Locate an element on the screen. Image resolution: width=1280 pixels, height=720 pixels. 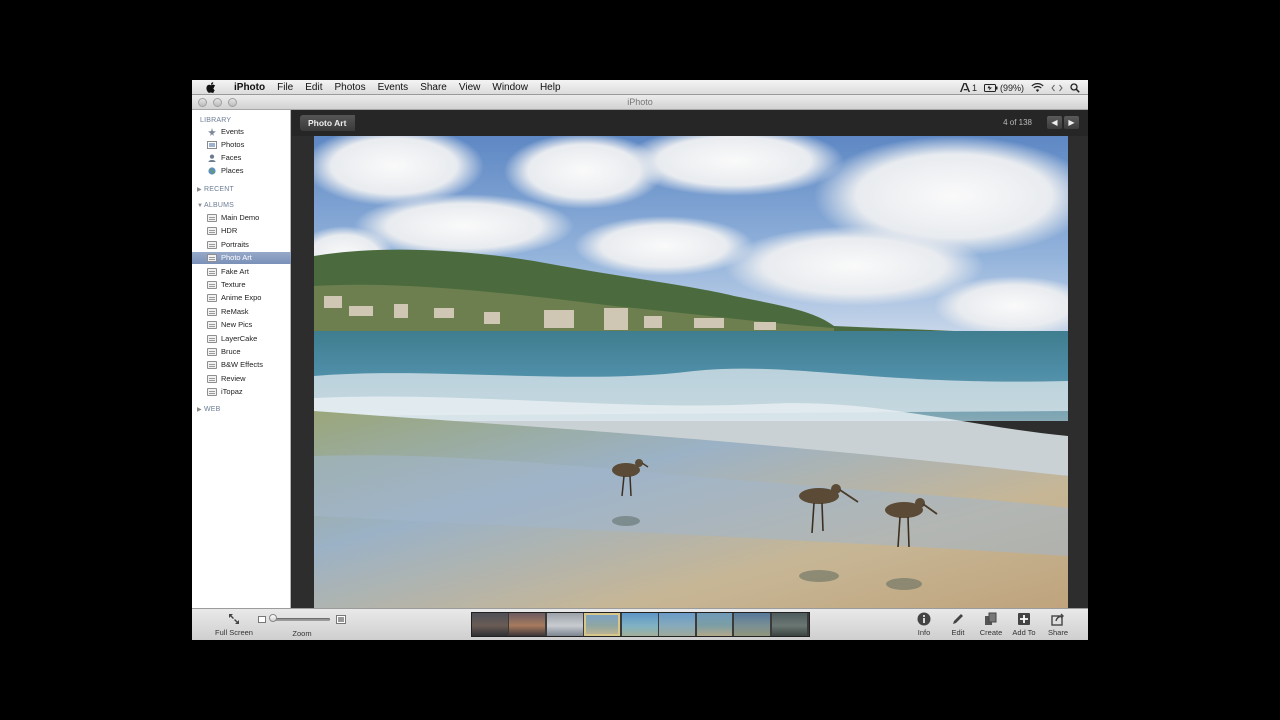
web-header: ▶ WEB is located at coordinates (241, 409).